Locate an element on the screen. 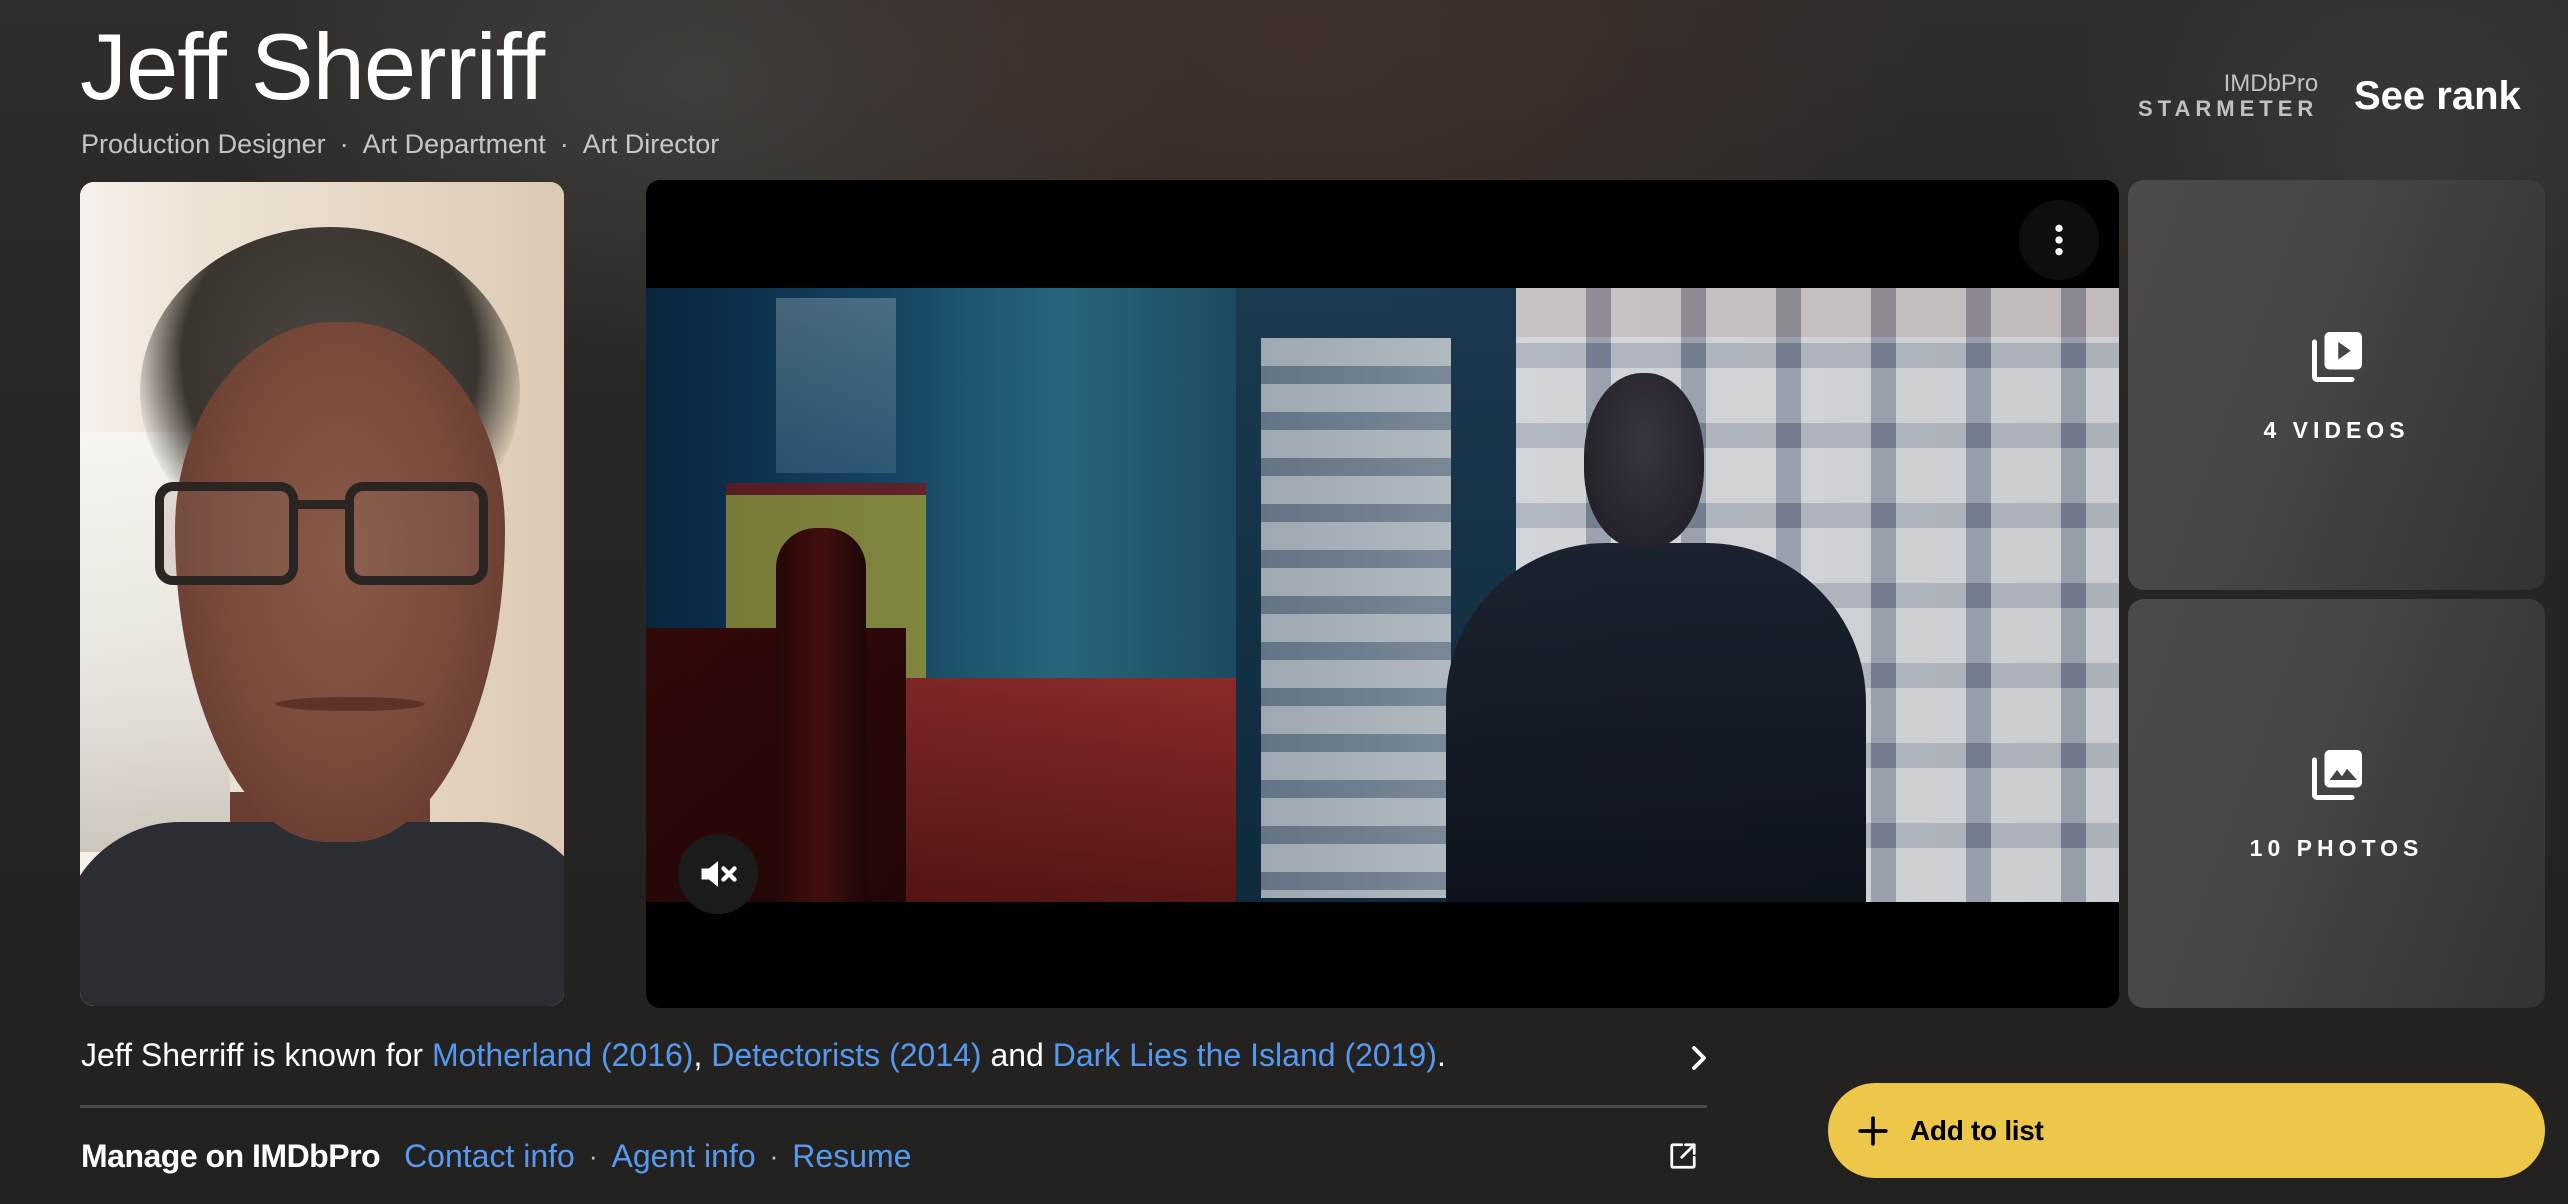  volume-muted-icon is located at coordinates (719, 874).